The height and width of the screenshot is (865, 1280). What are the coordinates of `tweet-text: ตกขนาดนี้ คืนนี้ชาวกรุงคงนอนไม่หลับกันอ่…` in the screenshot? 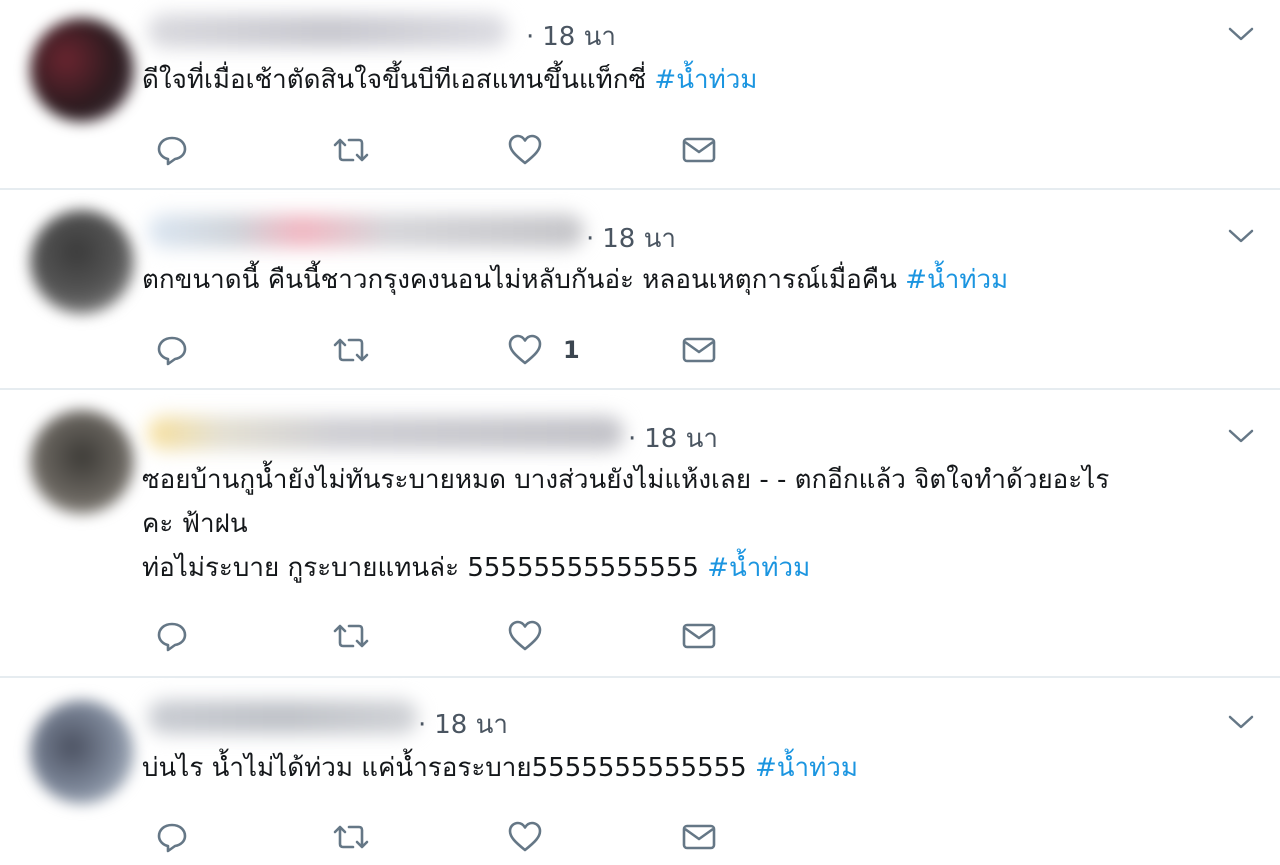 It's located at (575, 280).